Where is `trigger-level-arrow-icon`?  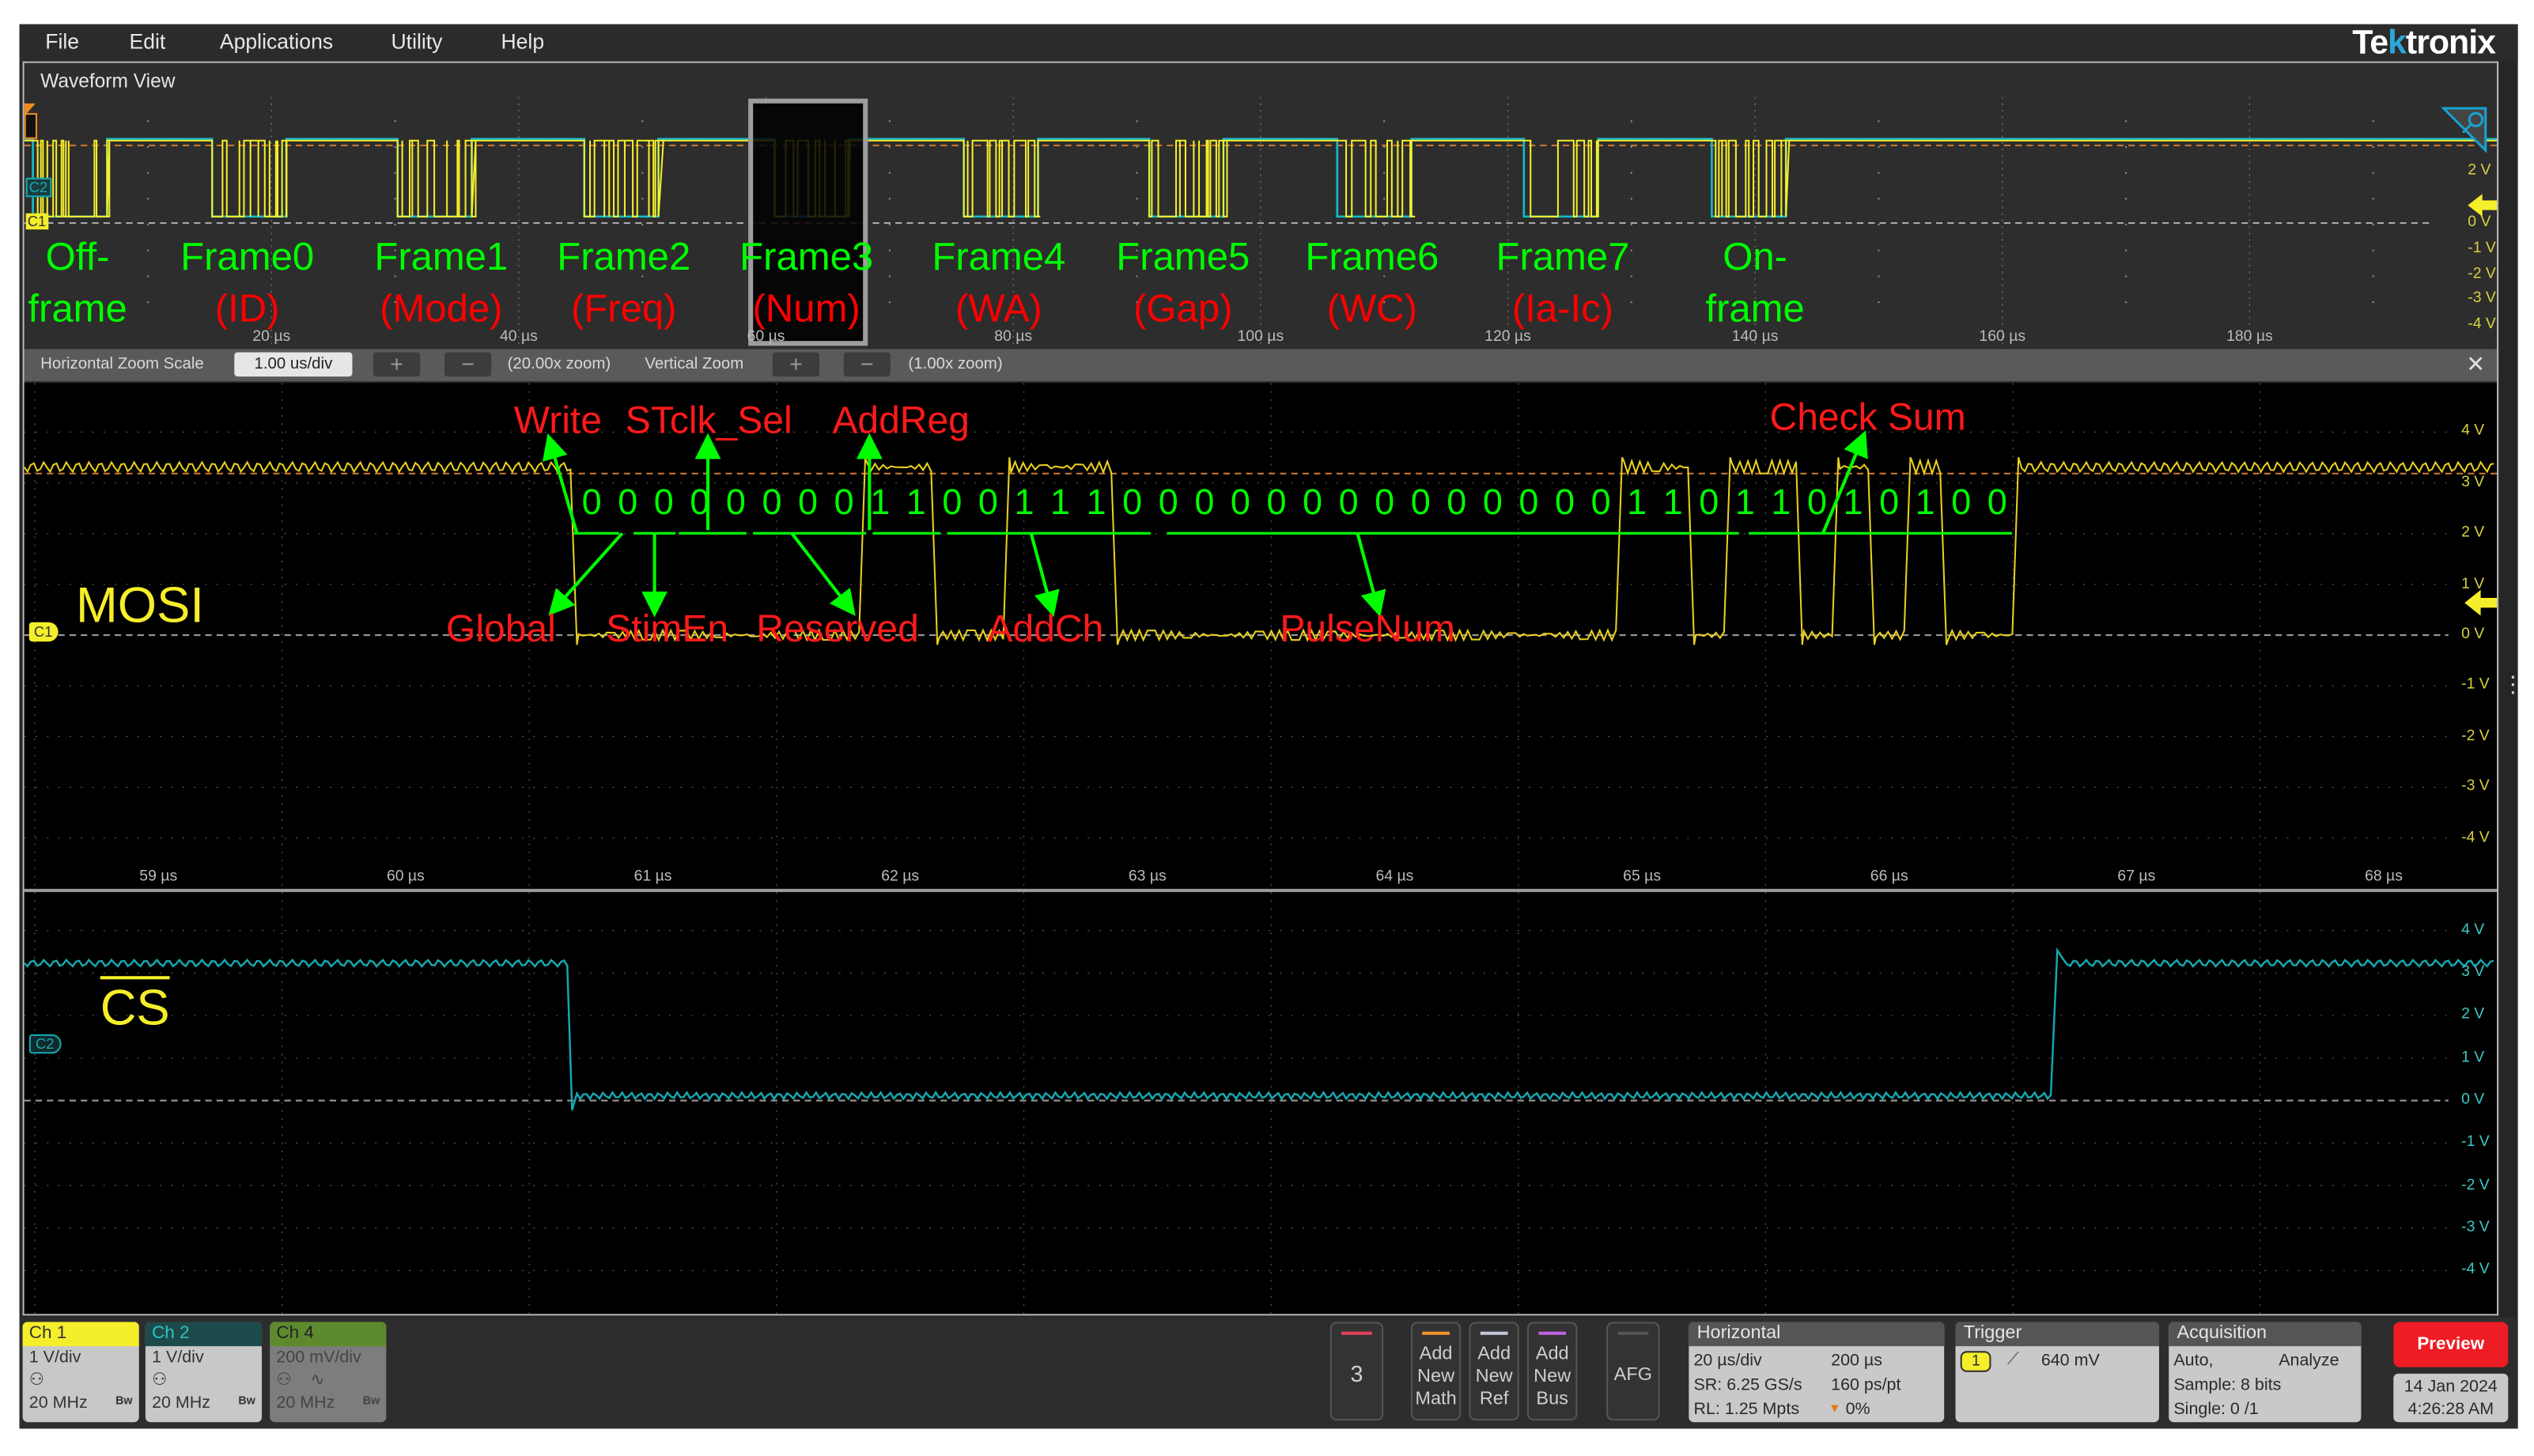
trigger-level-arrow-icon is located at coordinates (2483, 205).